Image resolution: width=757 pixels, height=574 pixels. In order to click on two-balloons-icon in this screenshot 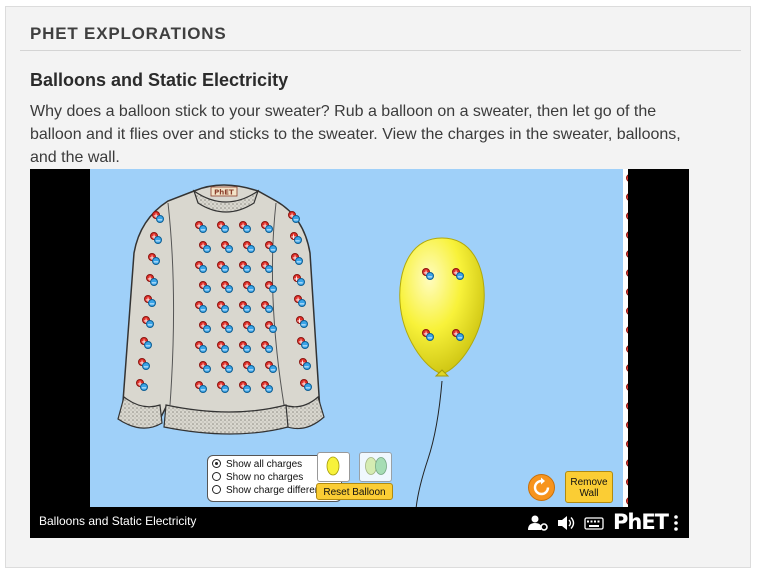, I will do `click(376, 466)`.